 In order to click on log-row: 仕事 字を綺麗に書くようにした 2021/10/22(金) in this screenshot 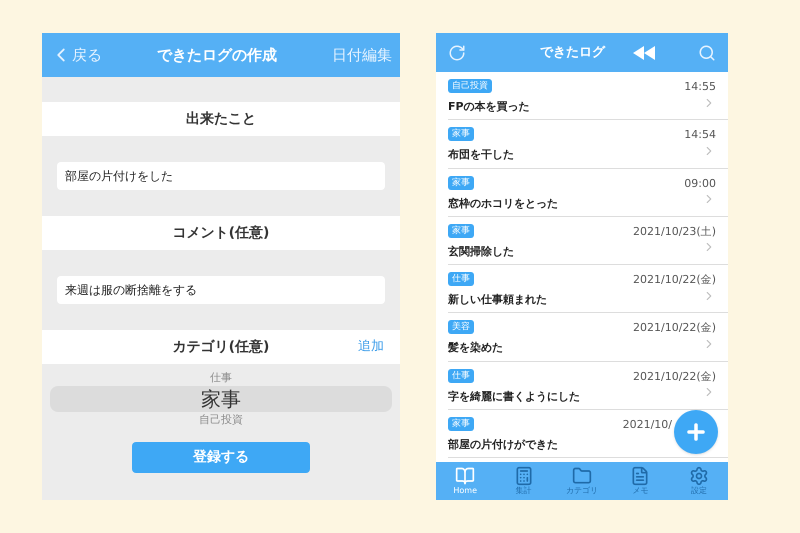, I will do `click(588, 386)`.